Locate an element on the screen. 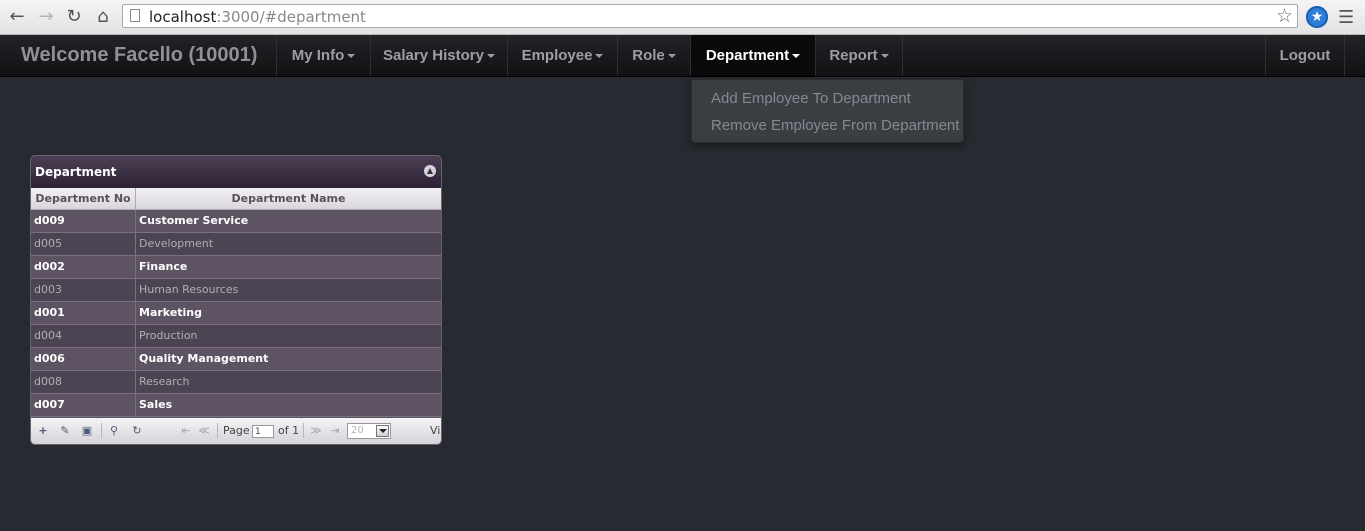 The width and height of the screenshot is (1365, 531). nav-employee: Employee is located at coordinates (562, 55).